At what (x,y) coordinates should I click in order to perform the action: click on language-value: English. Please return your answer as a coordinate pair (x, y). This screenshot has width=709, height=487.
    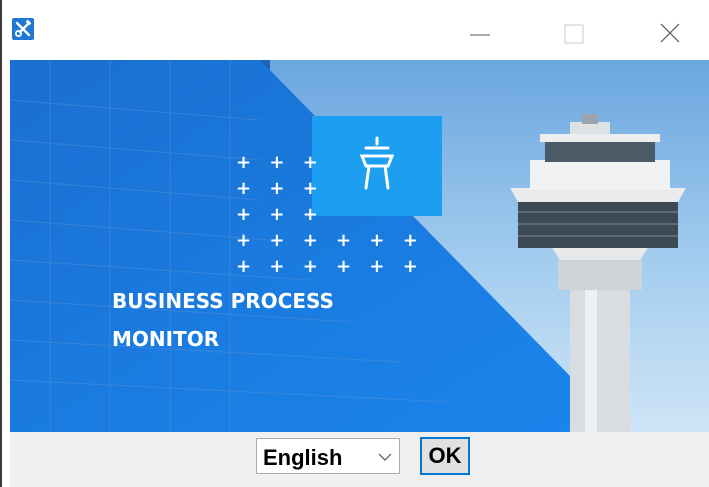
    Looking at the image, I should click on (303, 457).